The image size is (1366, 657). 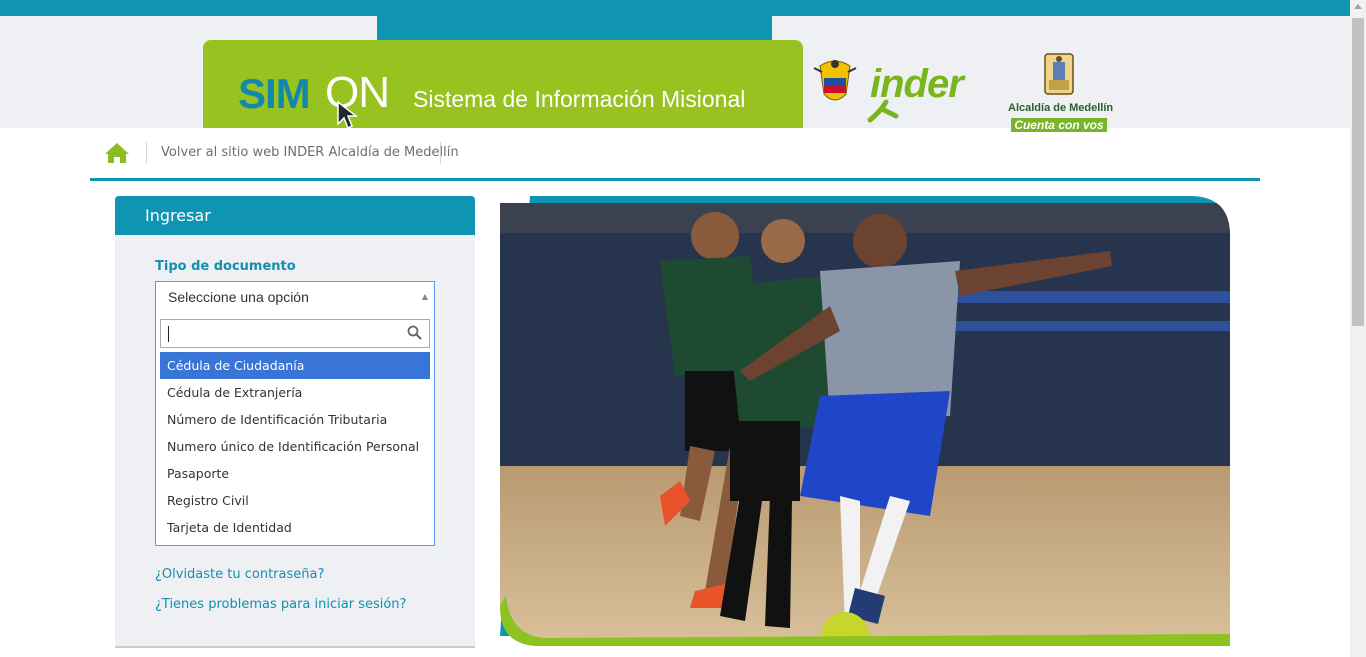 I want to click on alcaldia-logo: Alcaldía de Medellín Cuenta con vos, so click(x=1061, y=92).